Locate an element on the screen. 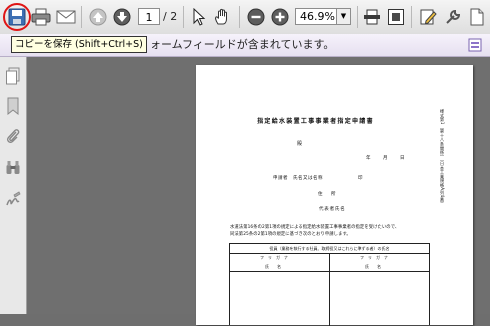 The height and width of the screenshot is (326, 490). fit-width-icon is located at coordinates (372, 17).